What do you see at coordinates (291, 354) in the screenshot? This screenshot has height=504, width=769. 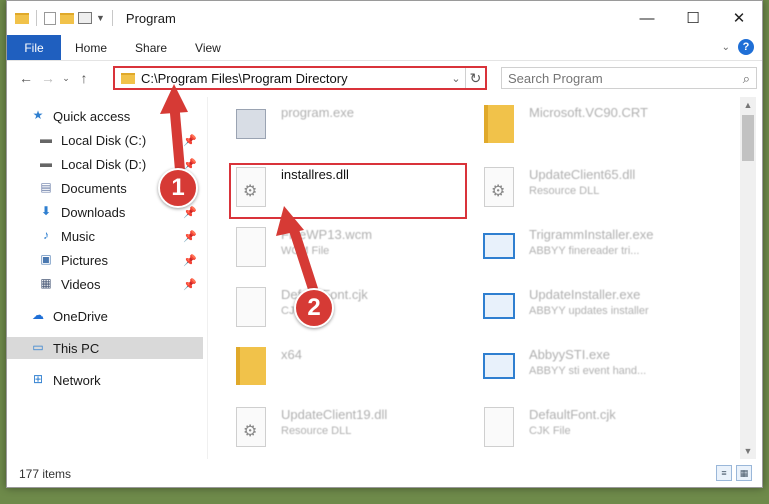 I see `file-name: x64` at bounding box center [291, 354].